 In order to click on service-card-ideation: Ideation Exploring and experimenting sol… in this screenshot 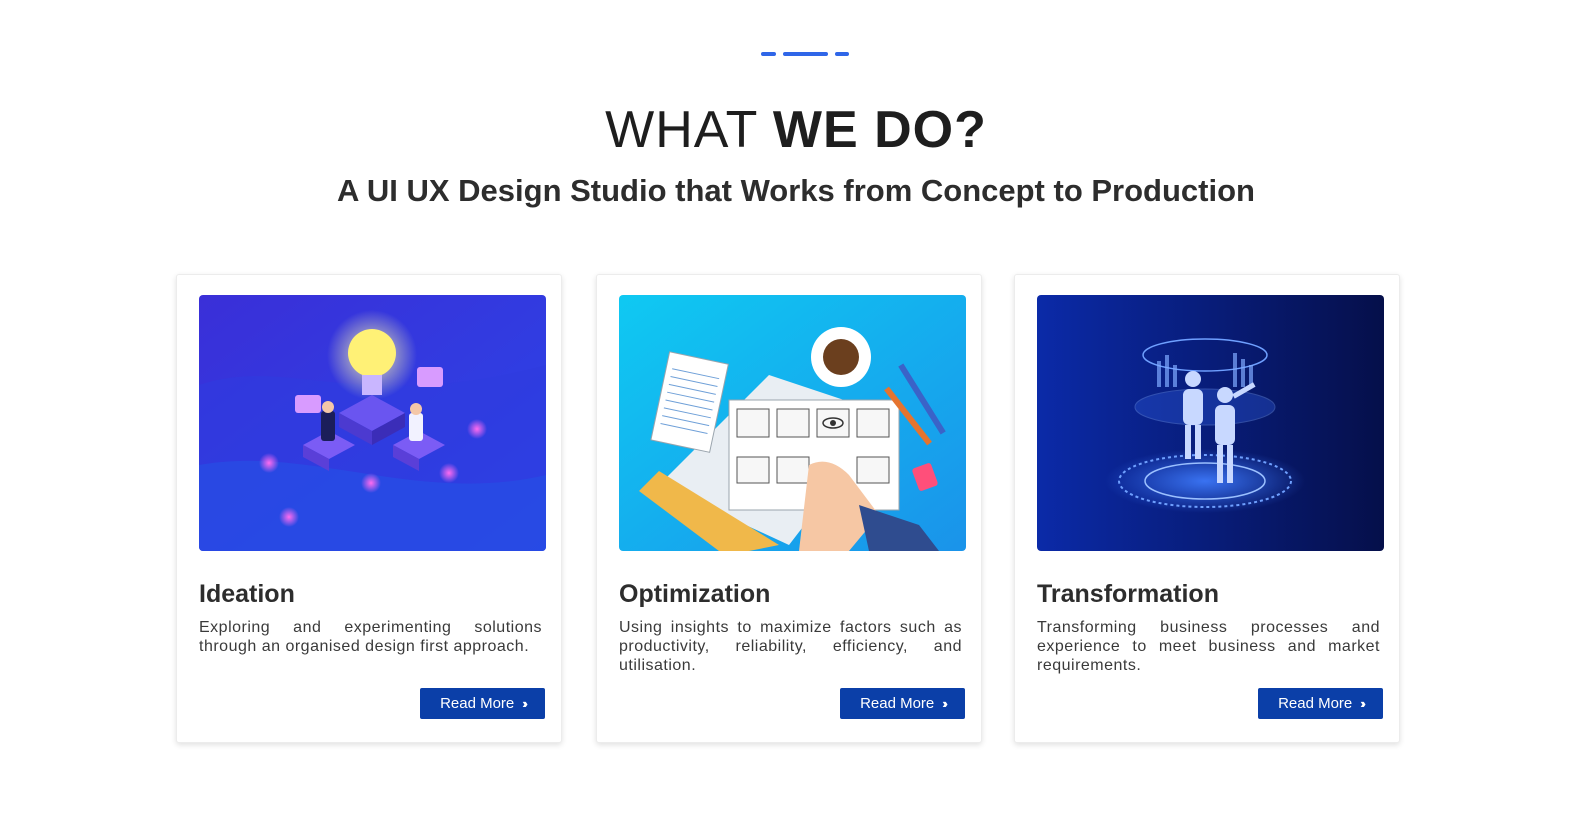, I will do `click(369, 508)`.